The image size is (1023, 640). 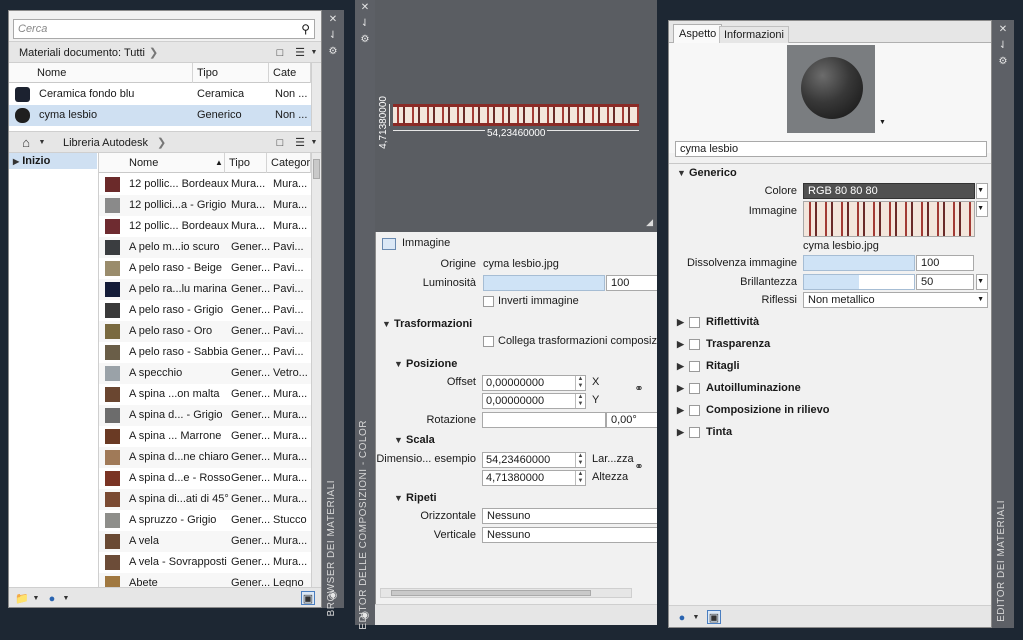 What do you see at coordinates (425, 364) in the screenshot?
I see `position-header: ▼ Posizione` at bounding box center [425, 364].